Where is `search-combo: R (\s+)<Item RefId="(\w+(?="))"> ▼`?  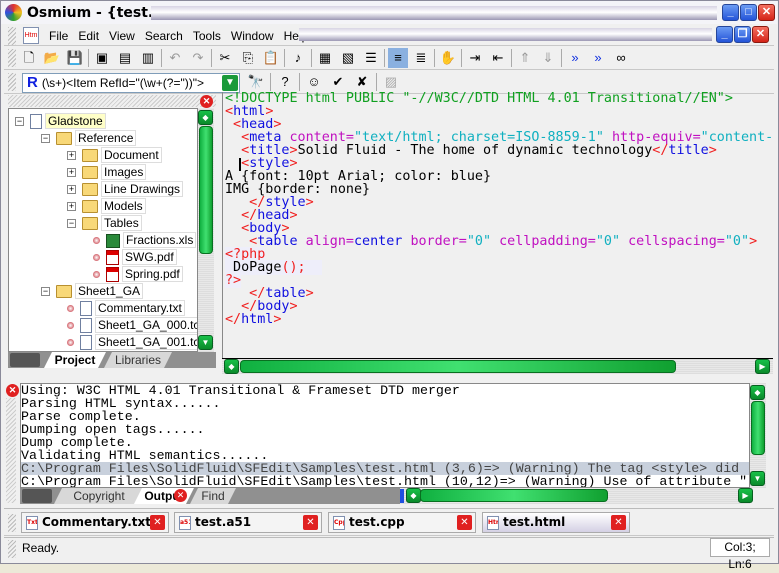
search-combo: R (\s+)<Item RefId="(\w+(?="))"> ▼ is located at coordinates (131, 83).